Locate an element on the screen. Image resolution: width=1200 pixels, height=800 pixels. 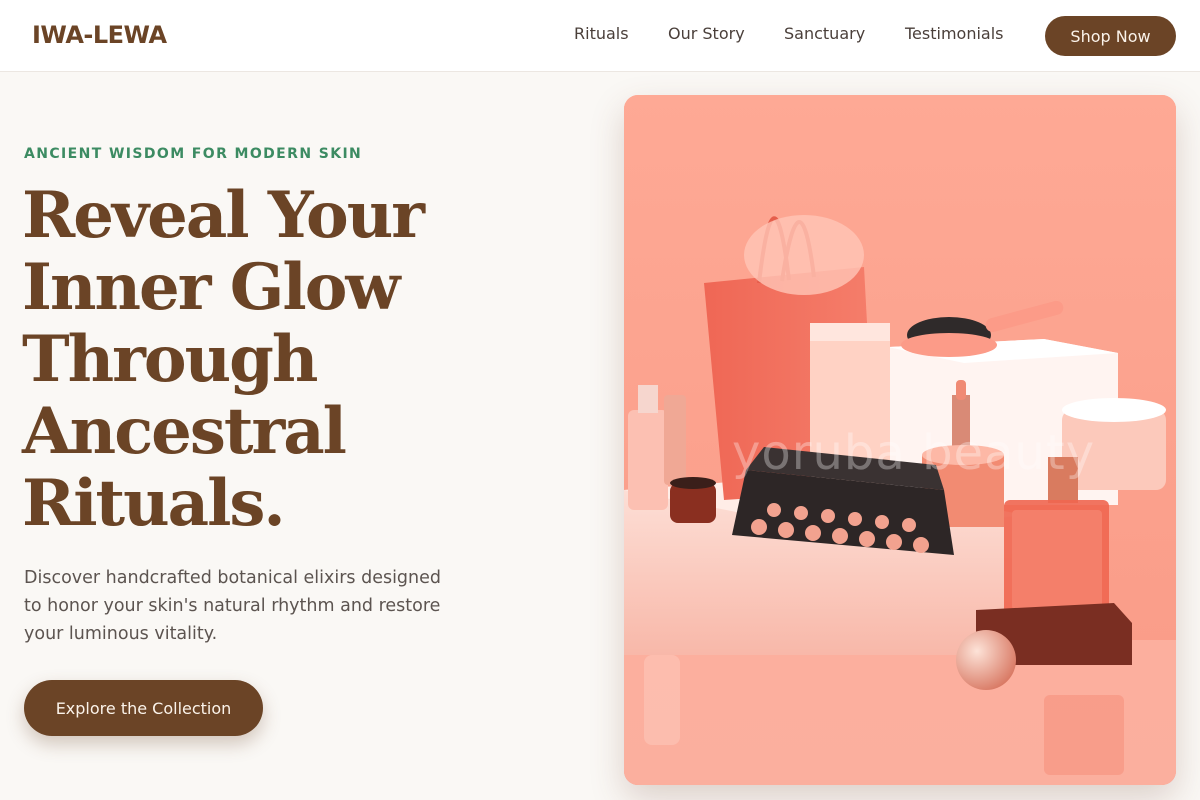
nav-link-sanctuary: Sanctuary is located at coordinates (824, 33).